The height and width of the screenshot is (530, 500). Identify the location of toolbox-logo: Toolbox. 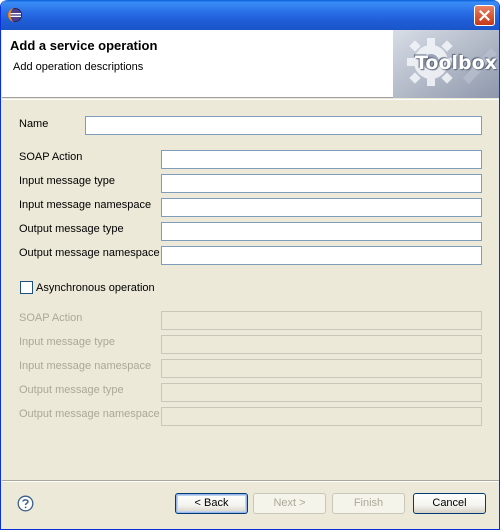
(446, 64).